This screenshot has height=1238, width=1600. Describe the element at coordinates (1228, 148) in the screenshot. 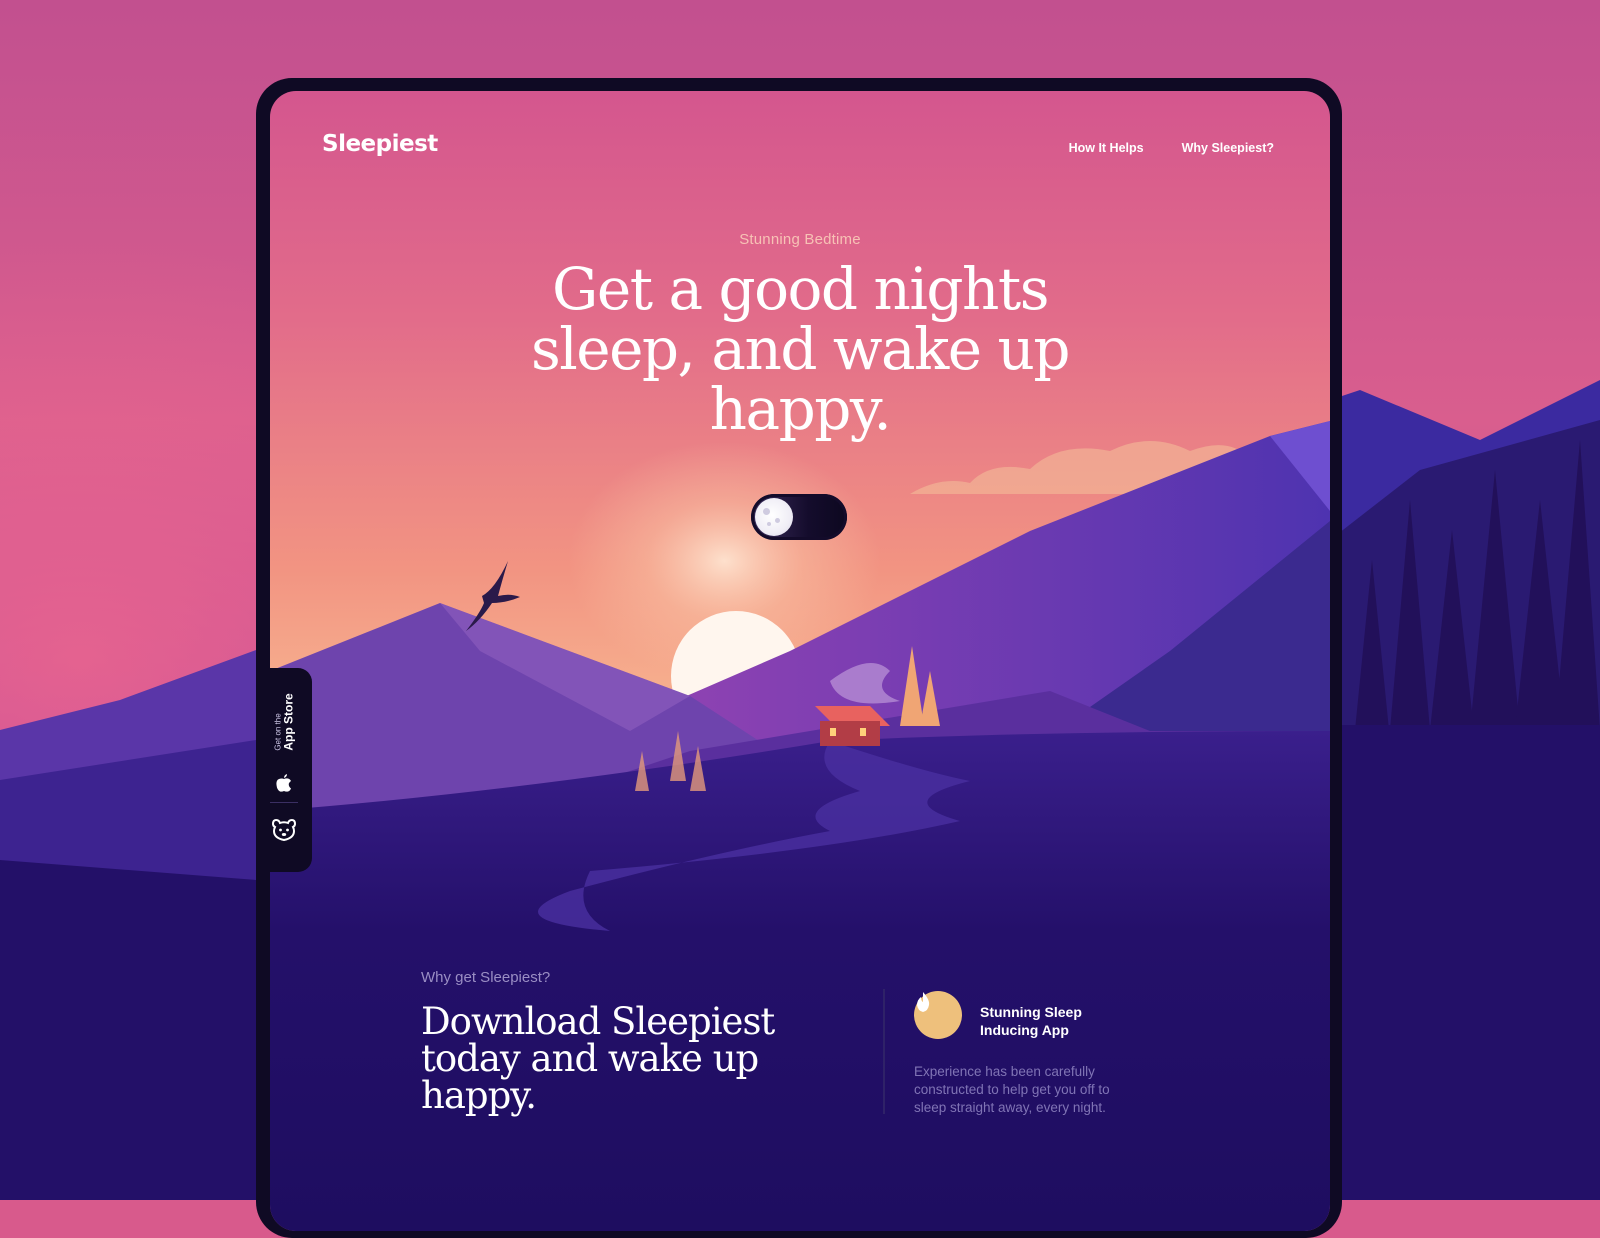

I see `nav-why-sleepiest: Why Sleepiest?` at that location.